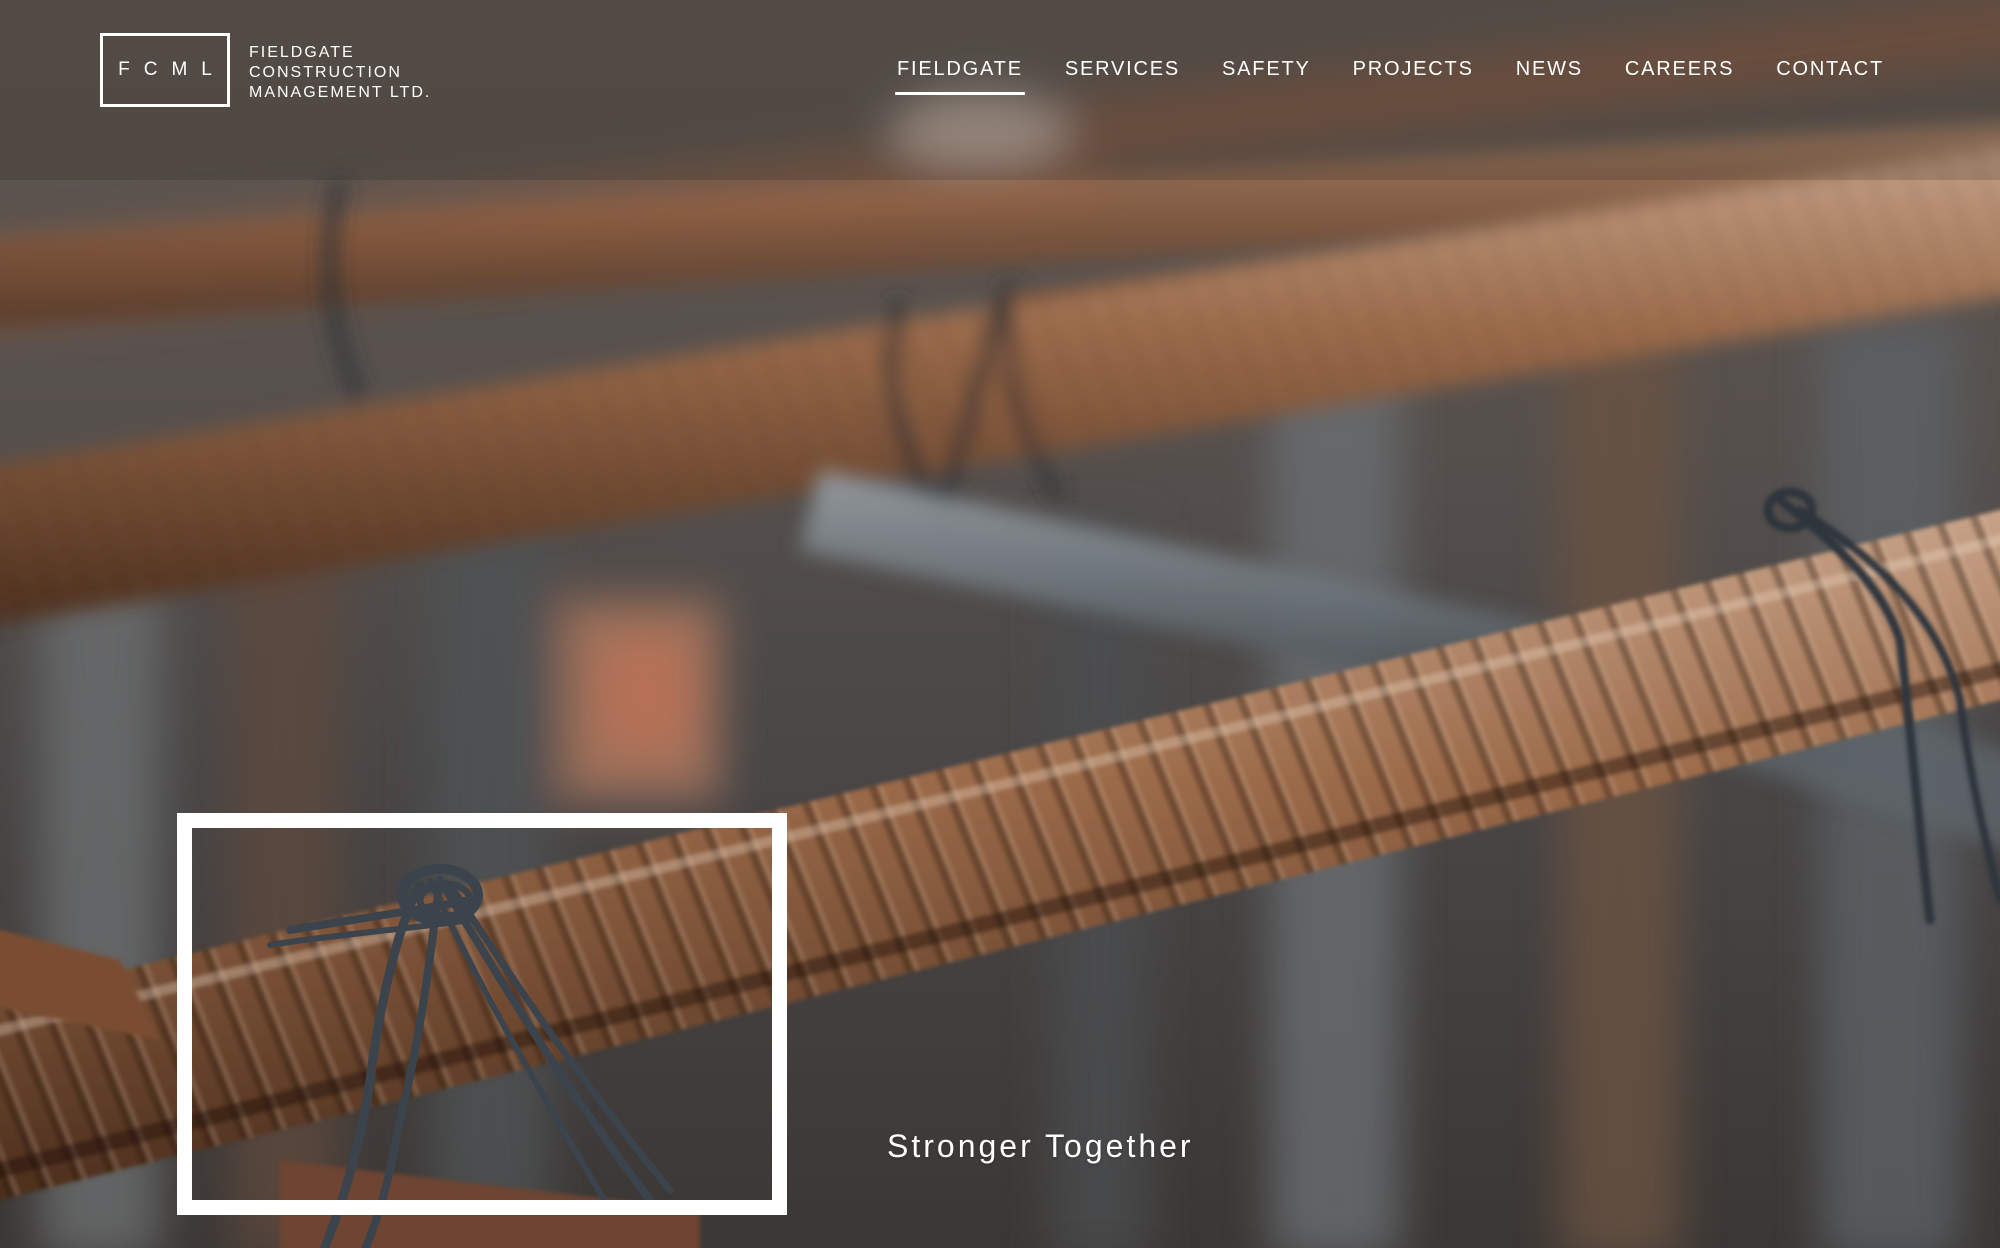  I want to click on nav-item-services: SERVICES, so click(1122, 73).